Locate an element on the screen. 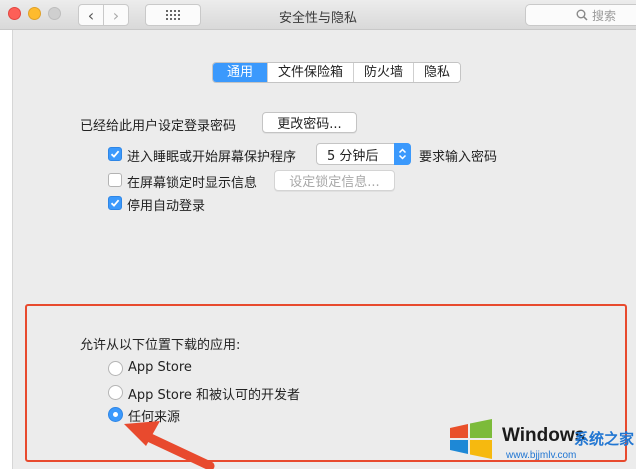 Image resolution: width=636 pixels, height=469 pixels. tab-privacy: 隐私 is located at coordinates (437, 72).